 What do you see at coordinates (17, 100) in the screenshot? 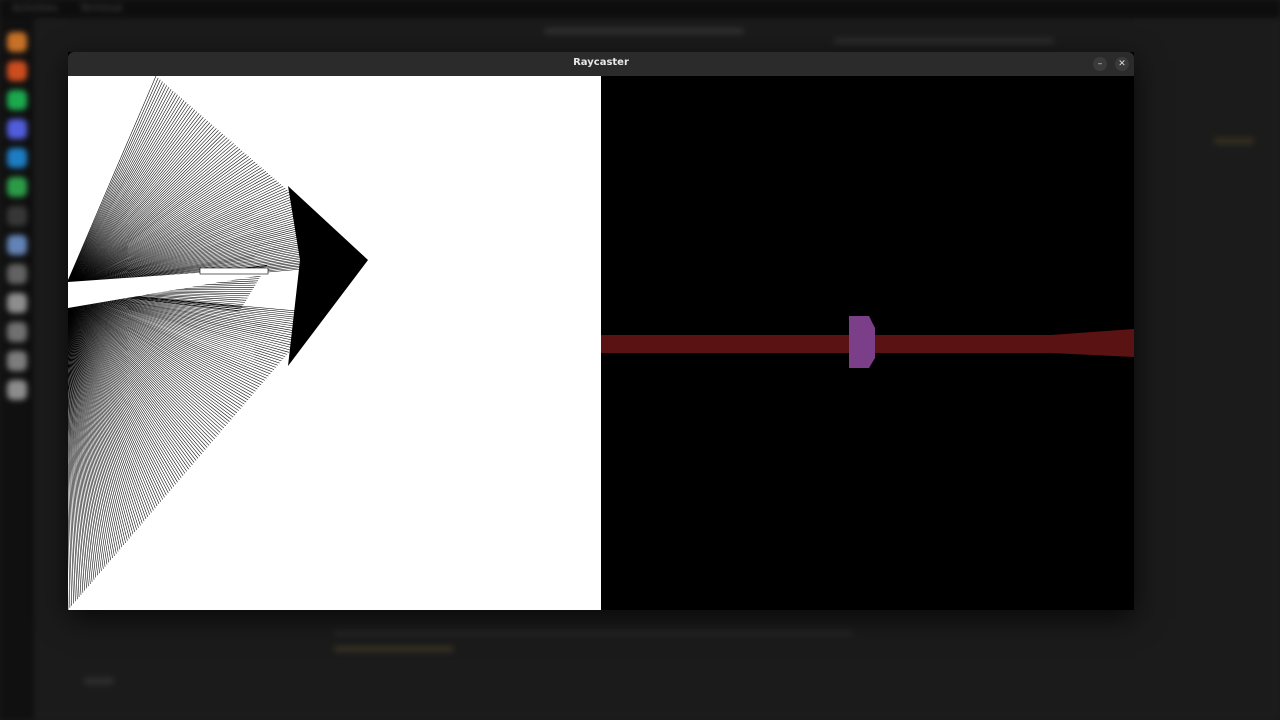
I see `spotify-icon` at bounding box center [17, 100].